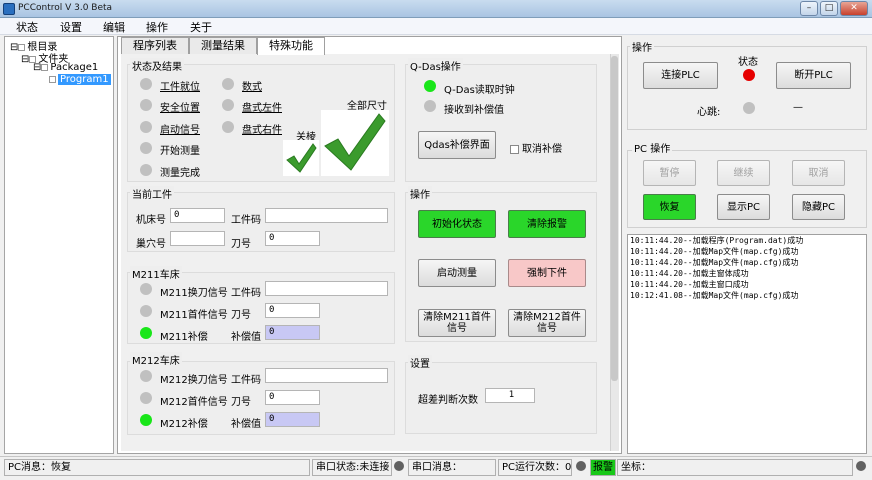 This screenshot has height=480, width=872. What do you see at coordinates (27, 27) in the screenshot?
I see `menu-status: 状态` at bounding box center [27, 27].